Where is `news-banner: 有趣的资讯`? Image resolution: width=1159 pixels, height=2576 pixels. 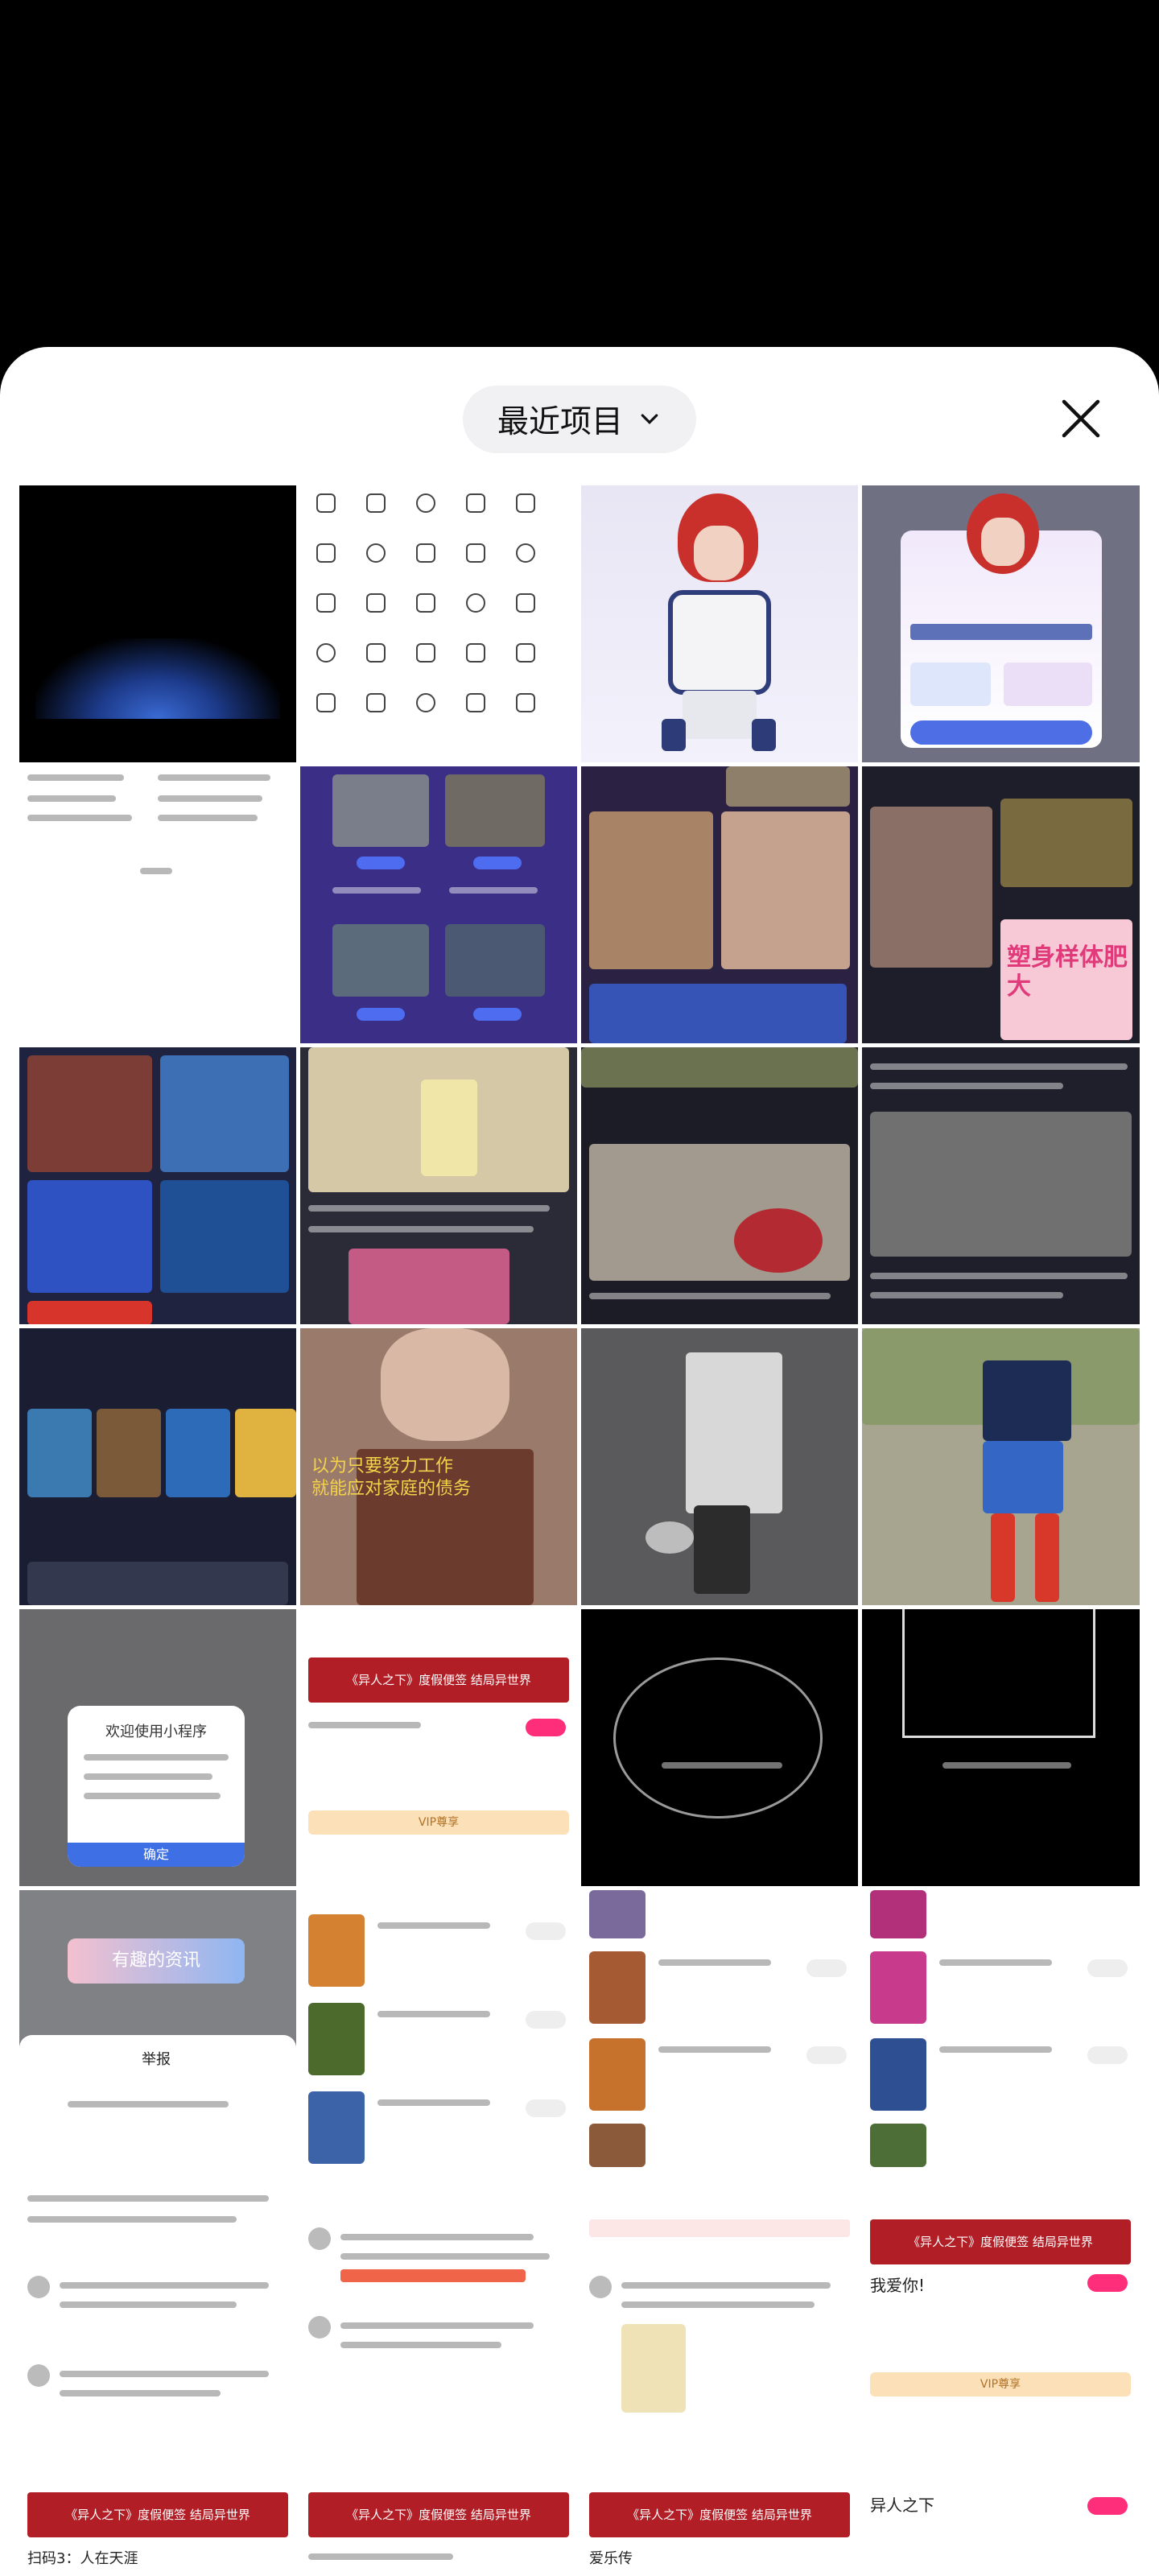 news-banner: 有趣的资讯 is located at coordinates (156, 1961).